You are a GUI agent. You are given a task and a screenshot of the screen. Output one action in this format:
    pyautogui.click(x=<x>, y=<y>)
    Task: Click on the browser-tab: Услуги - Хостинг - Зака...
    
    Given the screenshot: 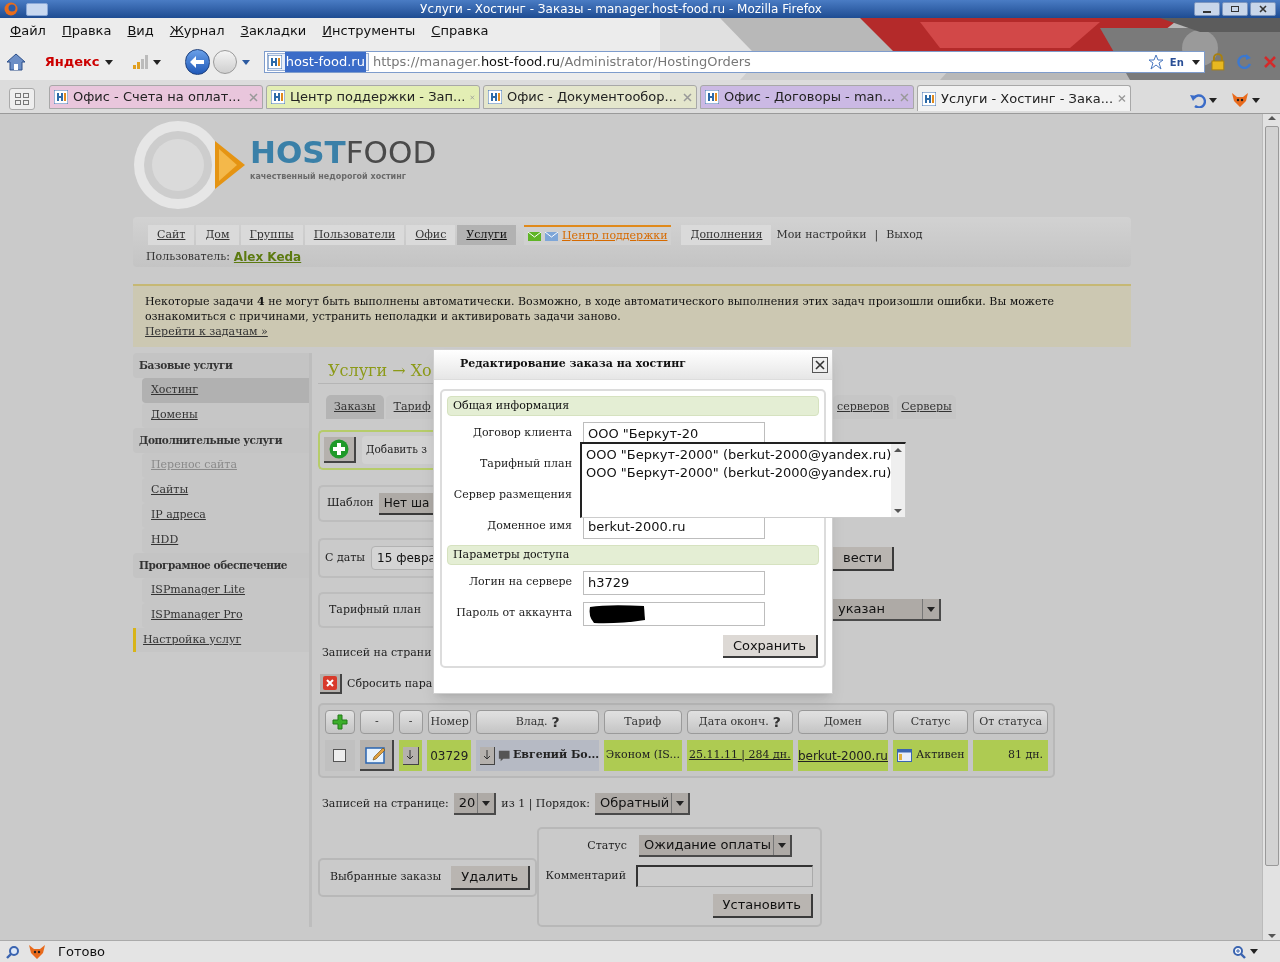 What is the action you would take?
    pyautogui.click(x=1024, y=98)
    